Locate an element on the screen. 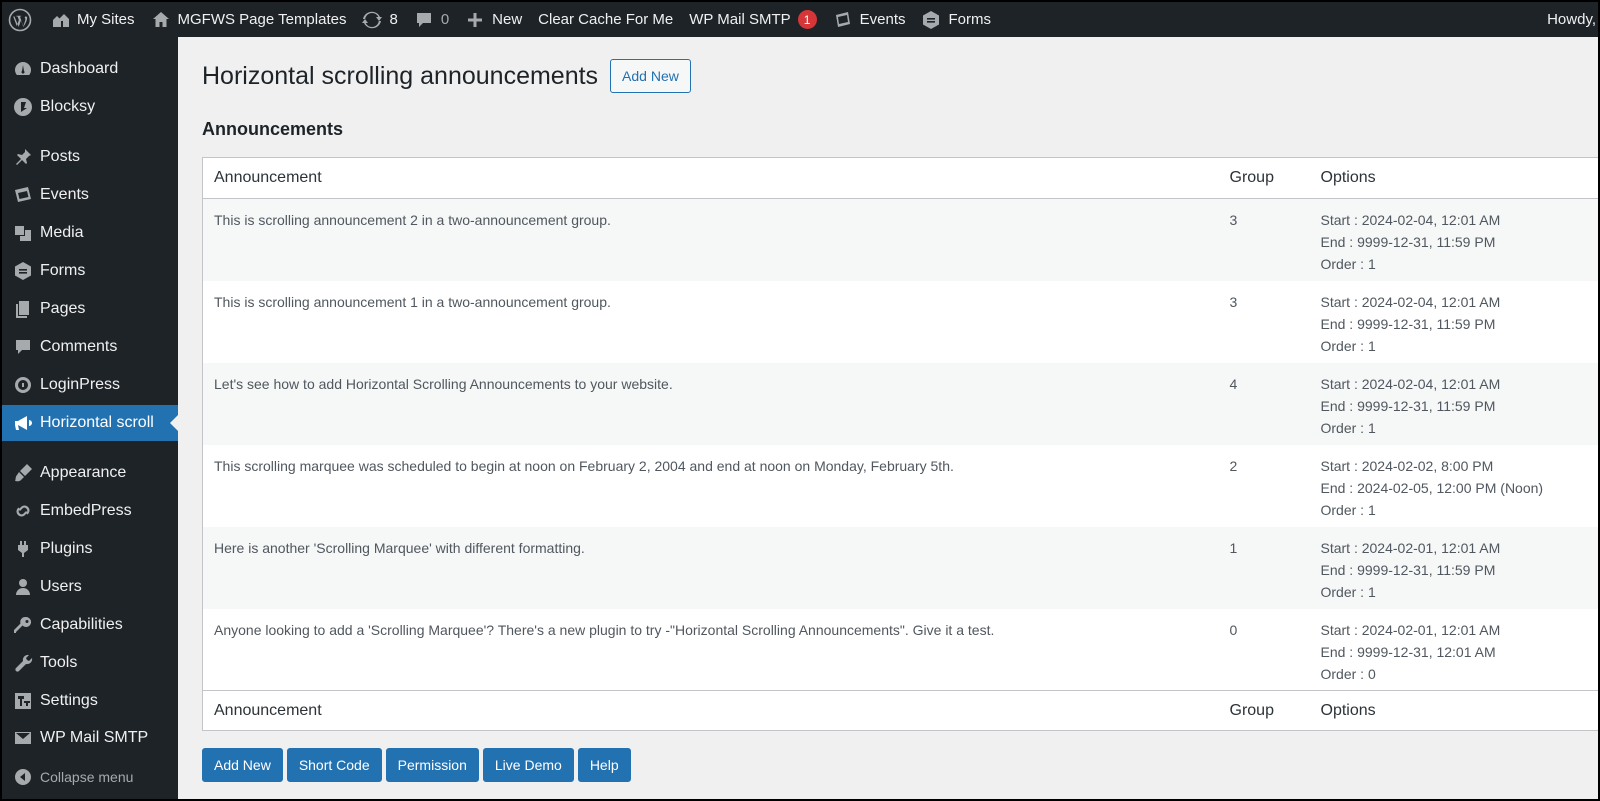  sidebar-item-appearance: Appearance is located at coordinates (90, 473).